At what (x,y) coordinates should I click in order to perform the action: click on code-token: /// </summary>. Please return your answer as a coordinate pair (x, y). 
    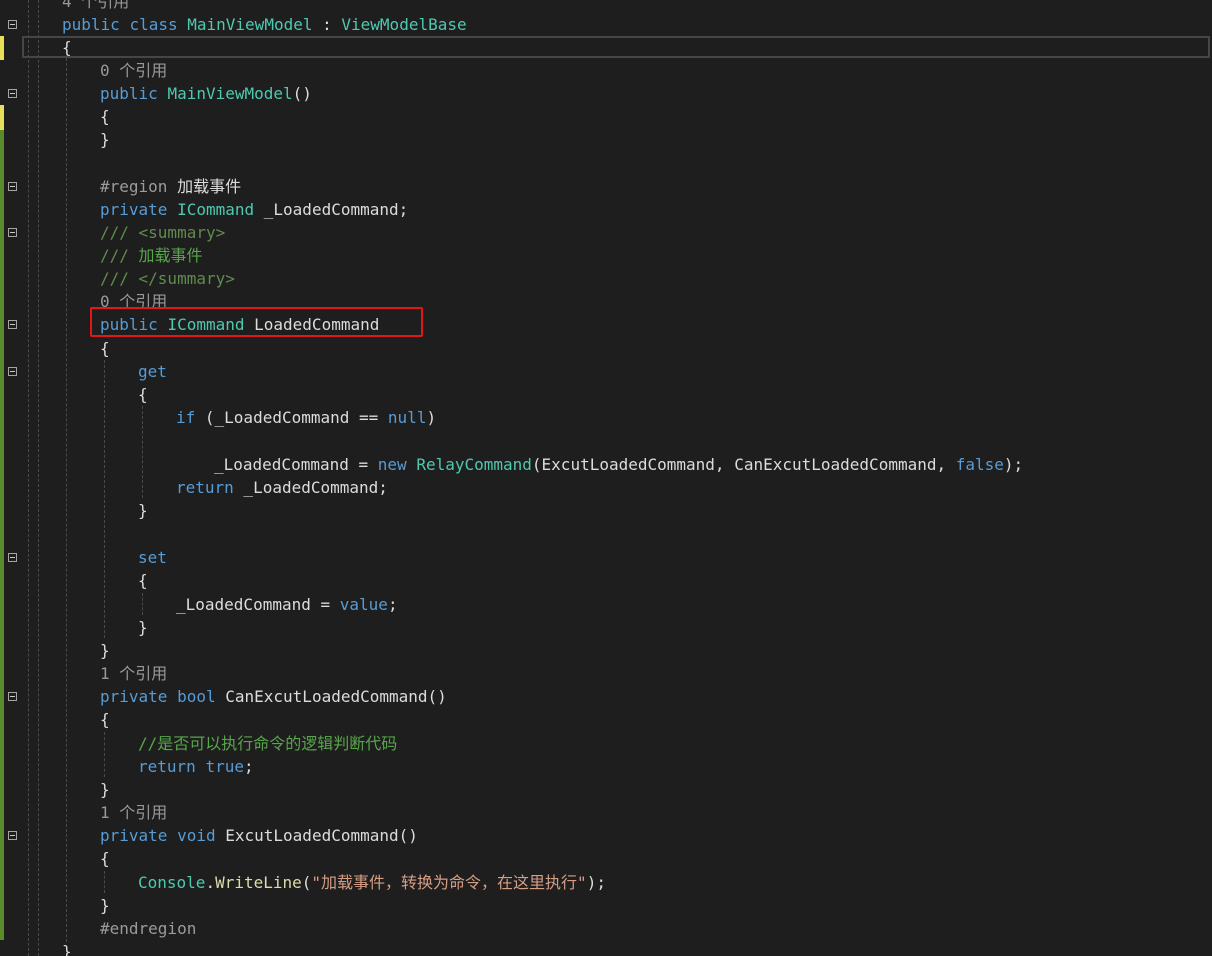
    Looking at the image, I should click on (167, 278).